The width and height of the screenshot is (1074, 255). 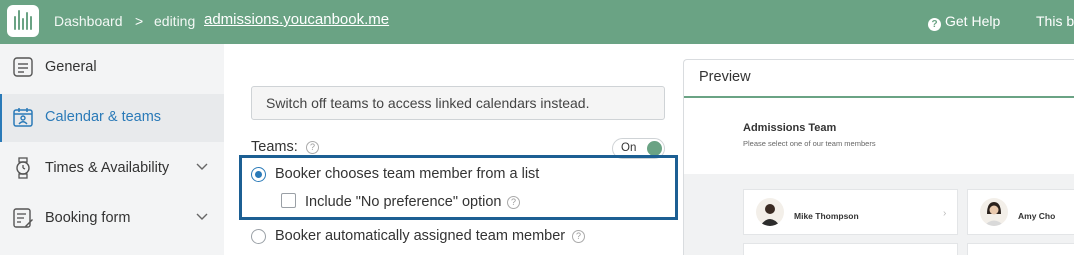 I want to click on radio-auto-assign, so click(x=258, y=236).